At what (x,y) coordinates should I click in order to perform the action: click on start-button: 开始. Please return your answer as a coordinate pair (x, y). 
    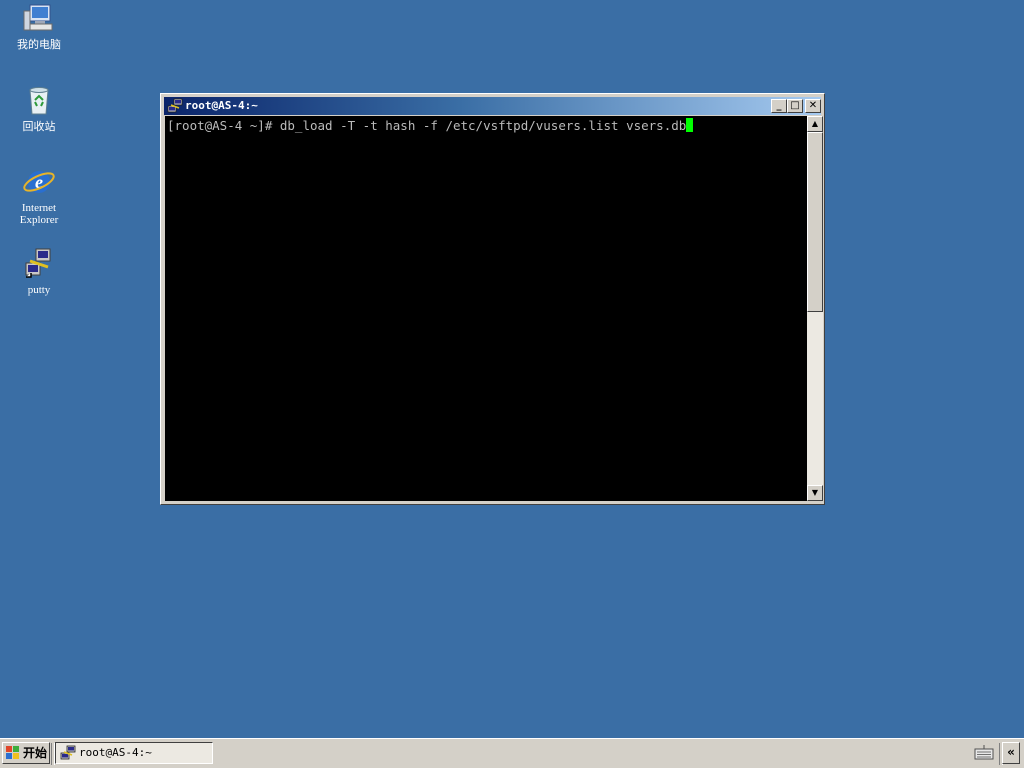
    Looking at the image, I should click on (26, 753).